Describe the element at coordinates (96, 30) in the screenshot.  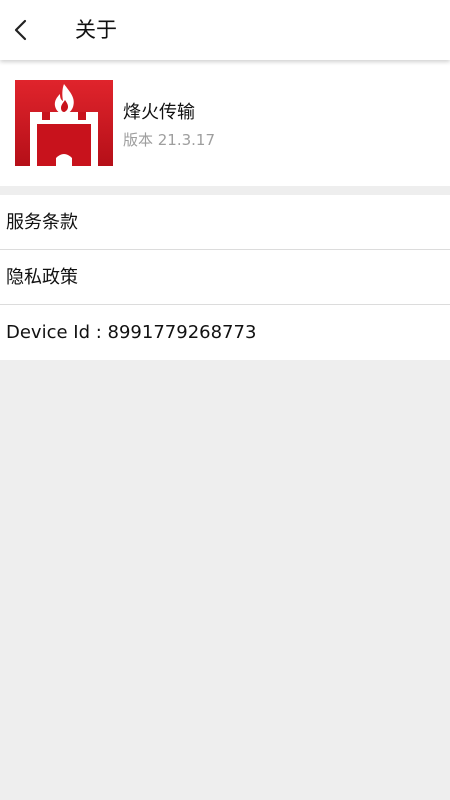
I see `page-title: 关于` at that location.